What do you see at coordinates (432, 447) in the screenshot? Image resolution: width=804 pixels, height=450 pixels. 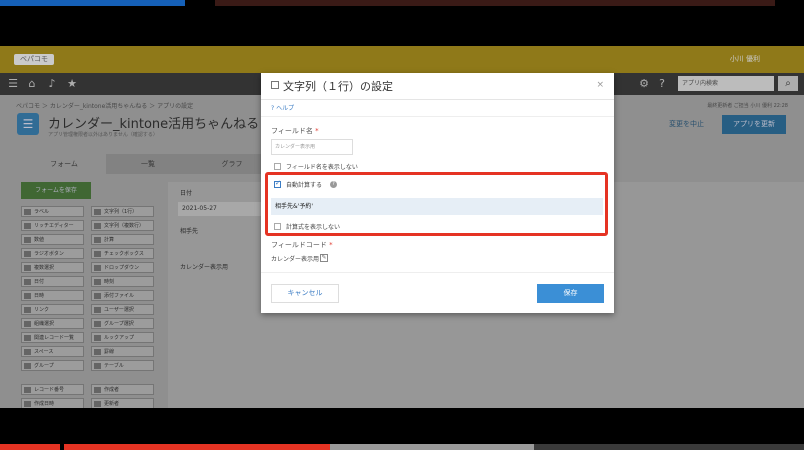 I see `bottom-strip-grey` at bounding box center [432, 447].